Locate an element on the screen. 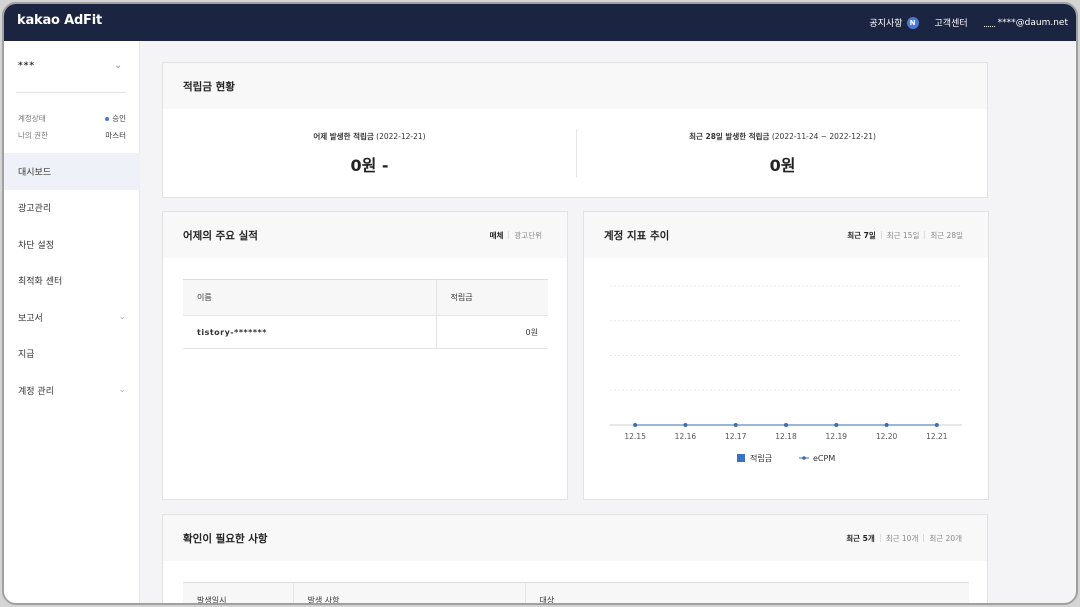 The width and height of the screenshot is (1080, 607). sidebar-item-block-settings: 차단 설정 is located at coordinates (72, 244).